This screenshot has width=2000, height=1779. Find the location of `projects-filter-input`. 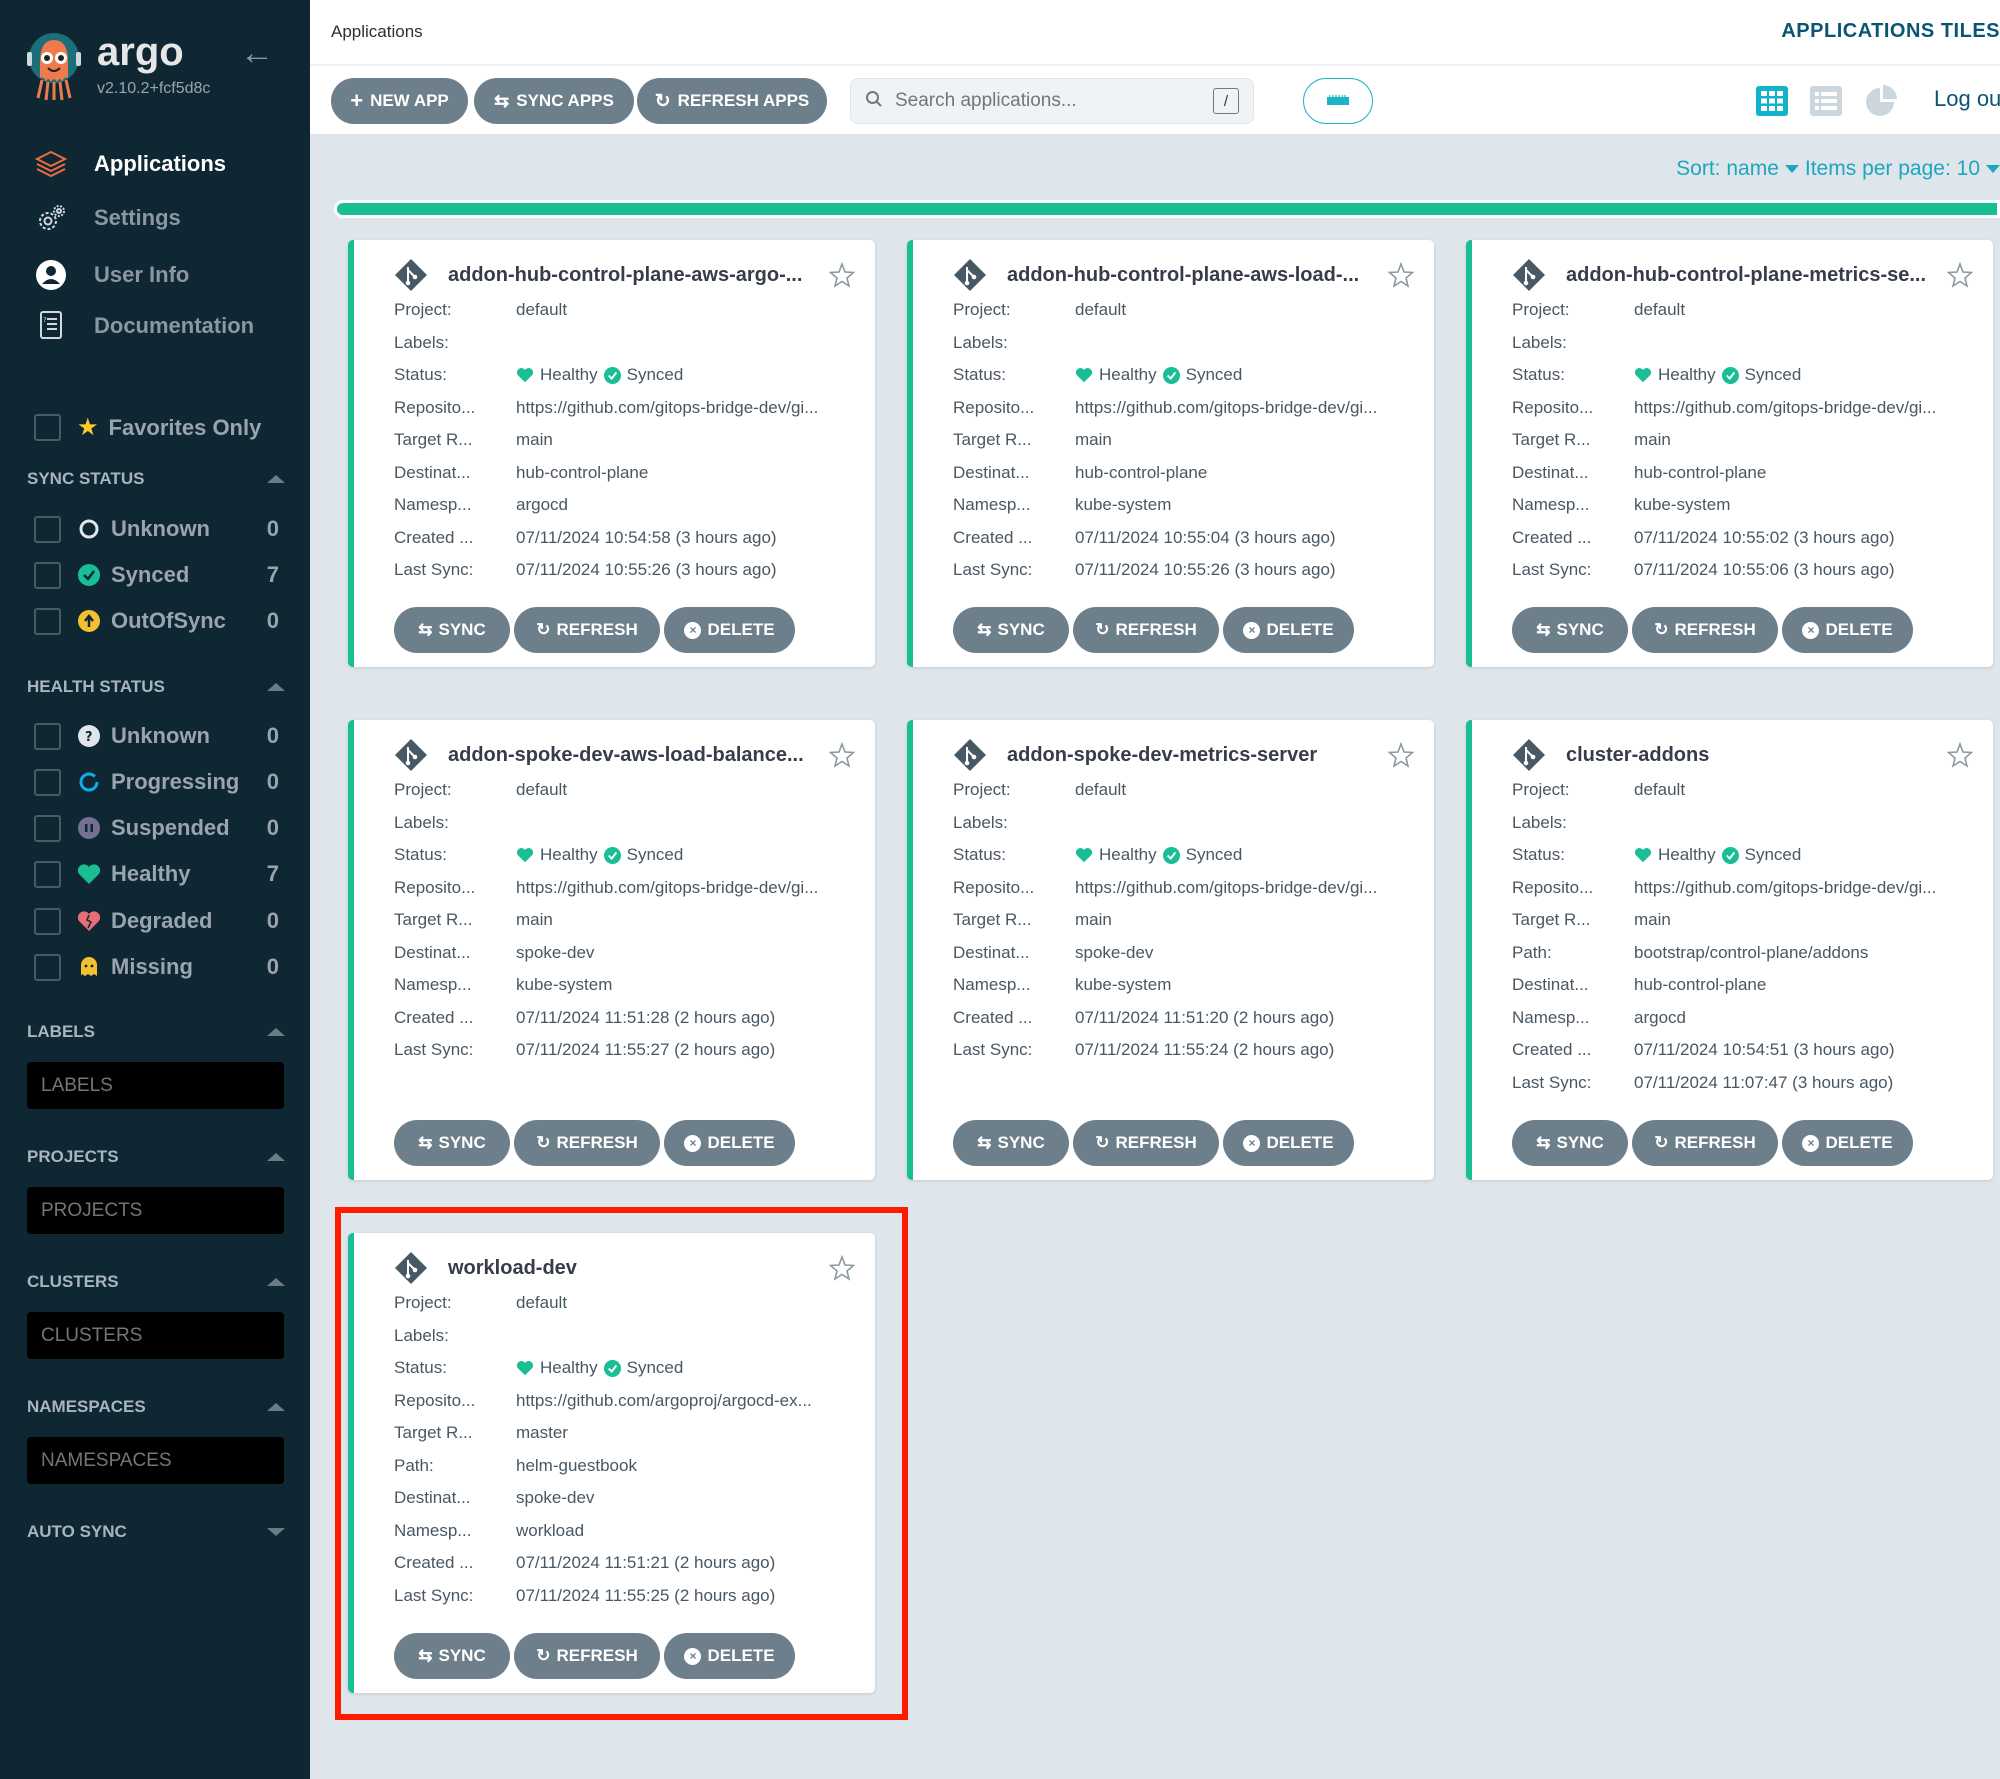

projects-filter-input is located at coordinates (155, 1210).